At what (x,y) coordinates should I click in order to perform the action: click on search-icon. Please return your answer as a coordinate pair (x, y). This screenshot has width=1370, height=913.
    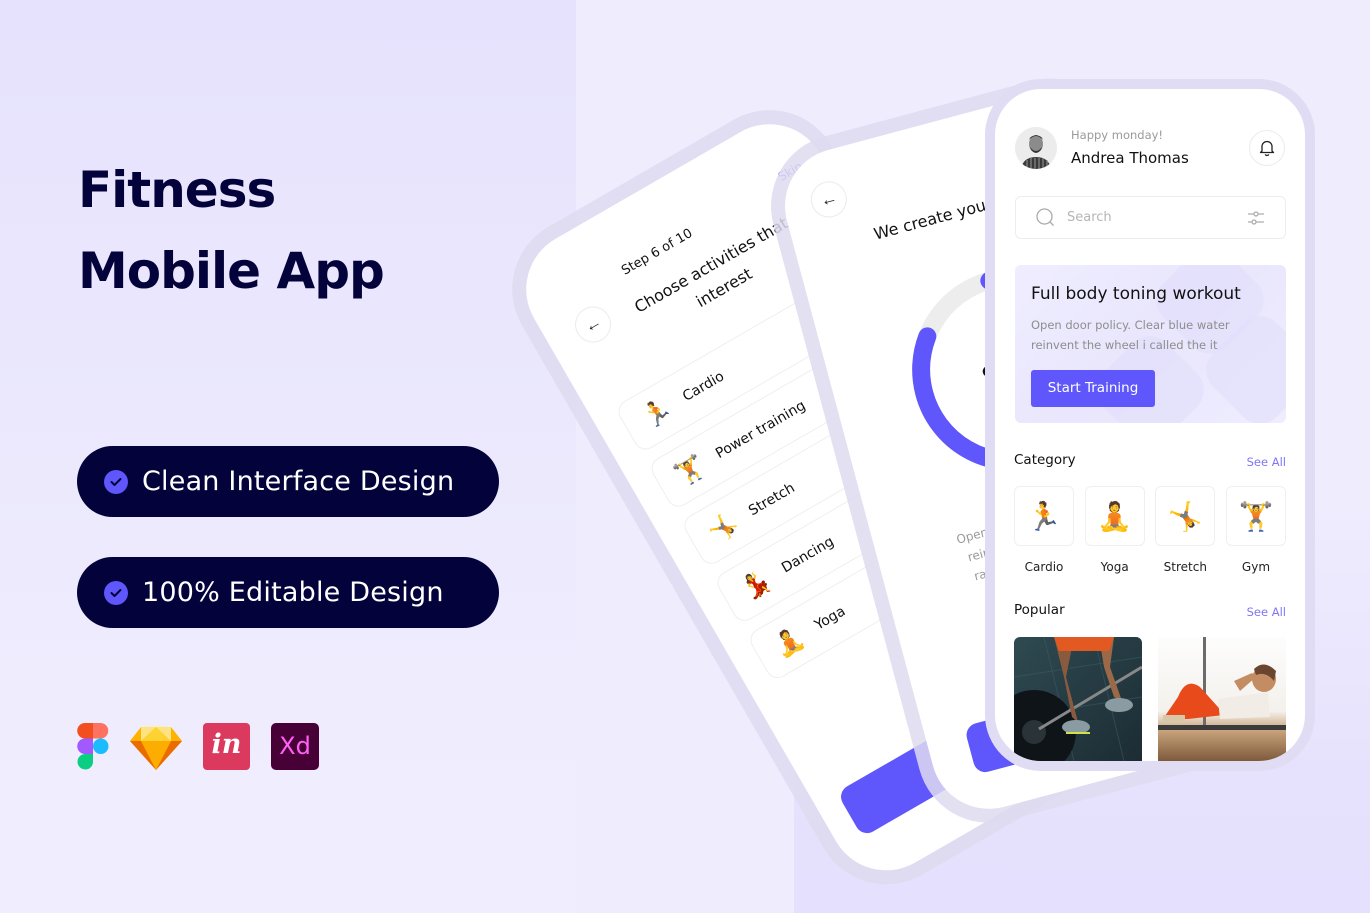
    Looking at the image, I should click on (1045, 217).